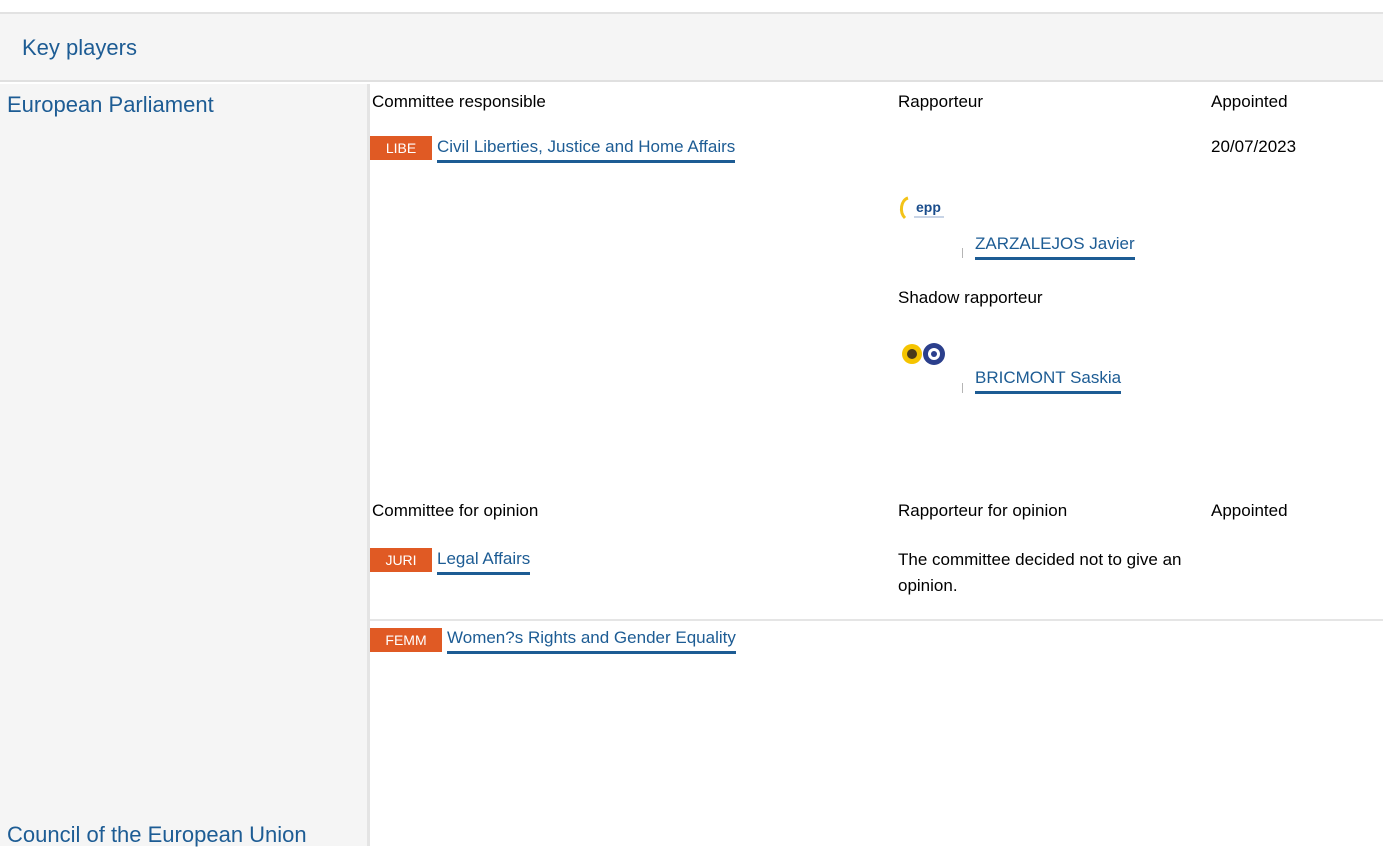  I want to click on row-separator, so click(876, 620).